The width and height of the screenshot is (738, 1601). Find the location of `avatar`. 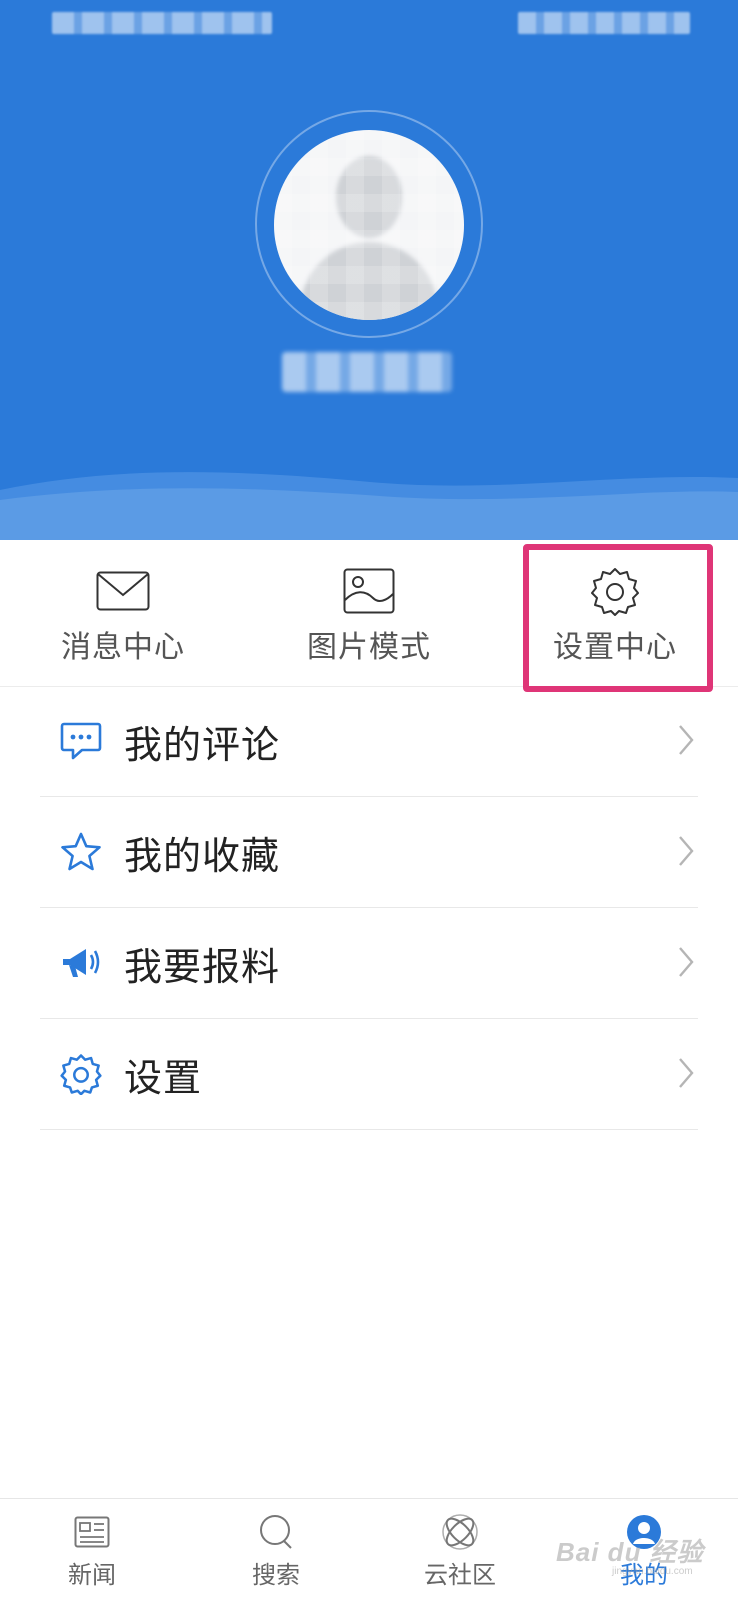

avatar is located at coordinates (369, 225).